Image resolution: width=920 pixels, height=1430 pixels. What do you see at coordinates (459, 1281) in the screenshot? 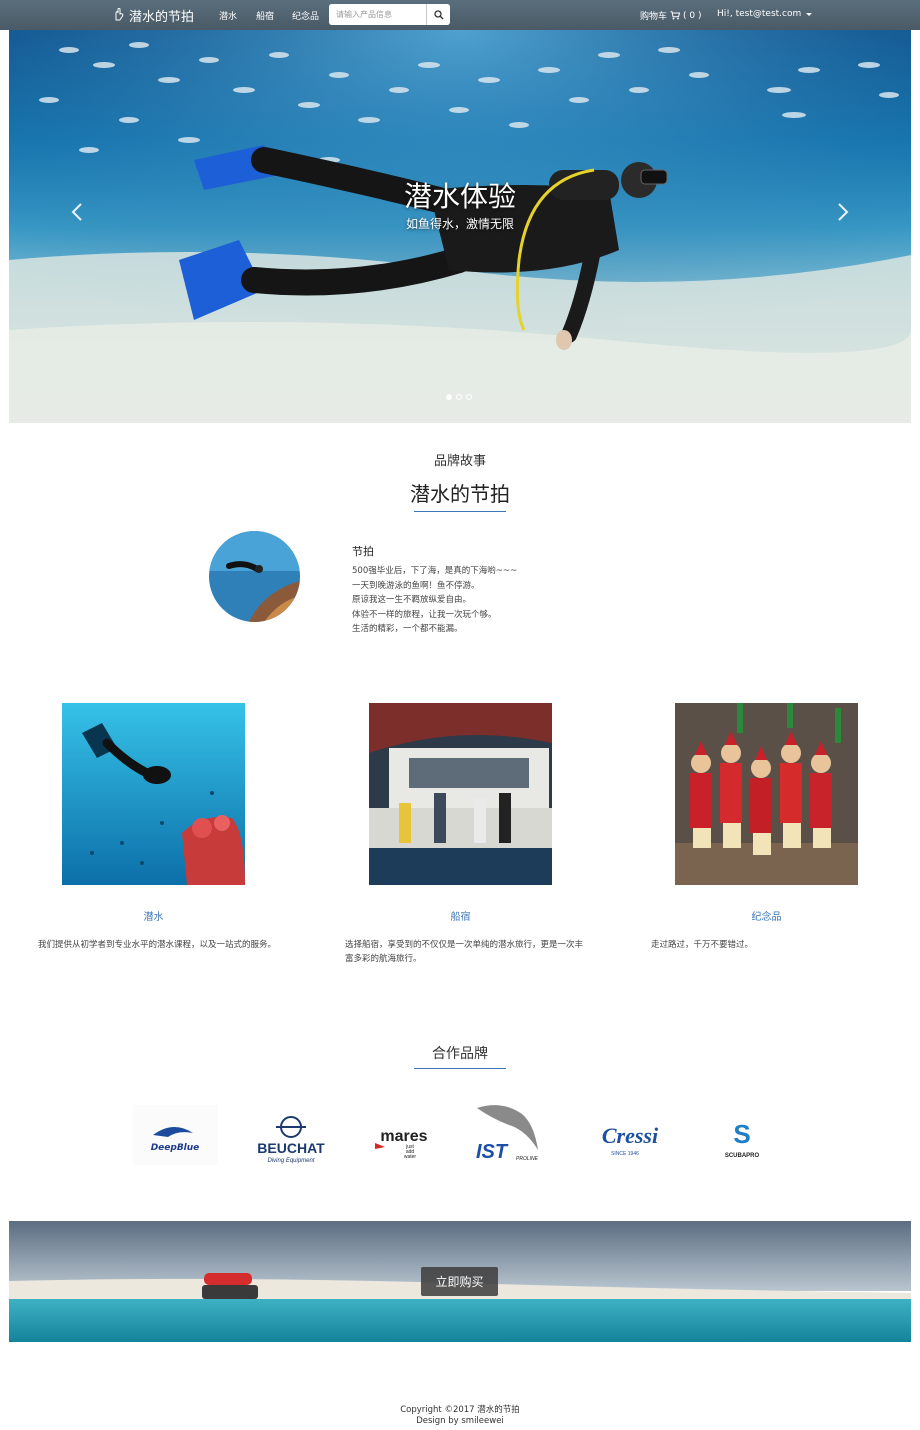
I see `buy-now-button: 立即购买` at bounding box center [459, 1281].